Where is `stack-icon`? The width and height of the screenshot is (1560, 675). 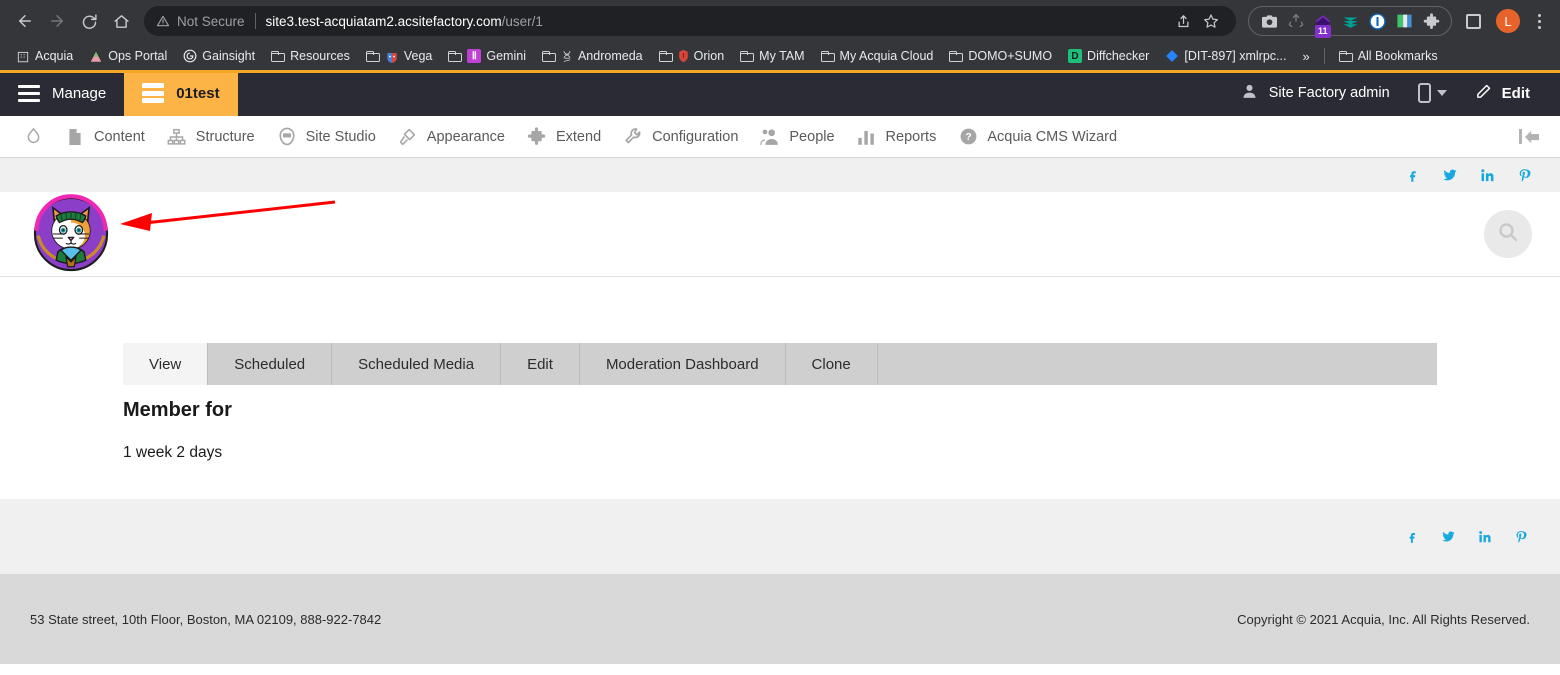 stack-icon is located at coordinates (153, 93).